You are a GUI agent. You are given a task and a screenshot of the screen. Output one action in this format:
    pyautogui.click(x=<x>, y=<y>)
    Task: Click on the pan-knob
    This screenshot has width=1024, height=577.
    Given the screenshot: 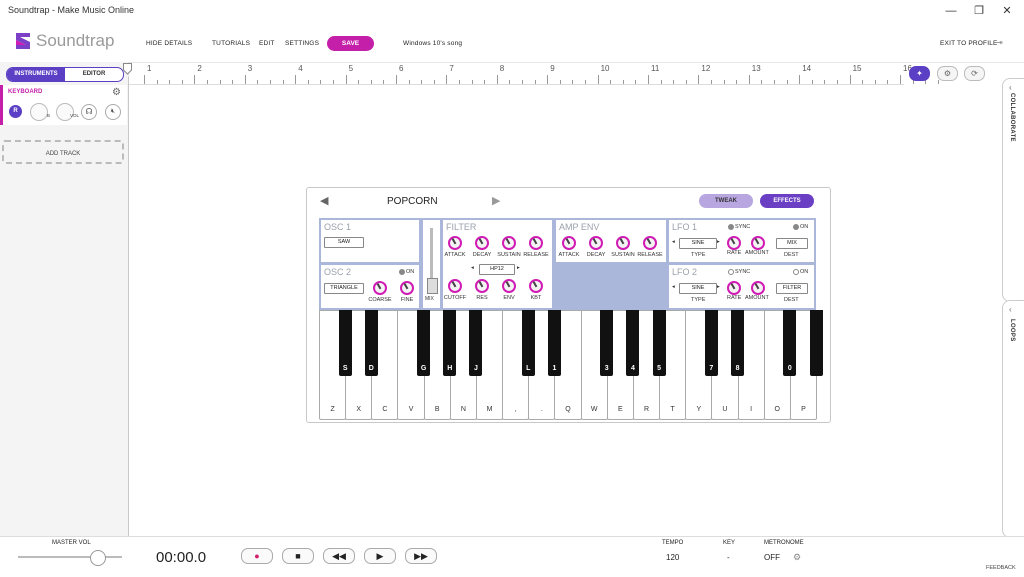 What is the action you would take?
    pyautogui.click(x=39, y=112)
    